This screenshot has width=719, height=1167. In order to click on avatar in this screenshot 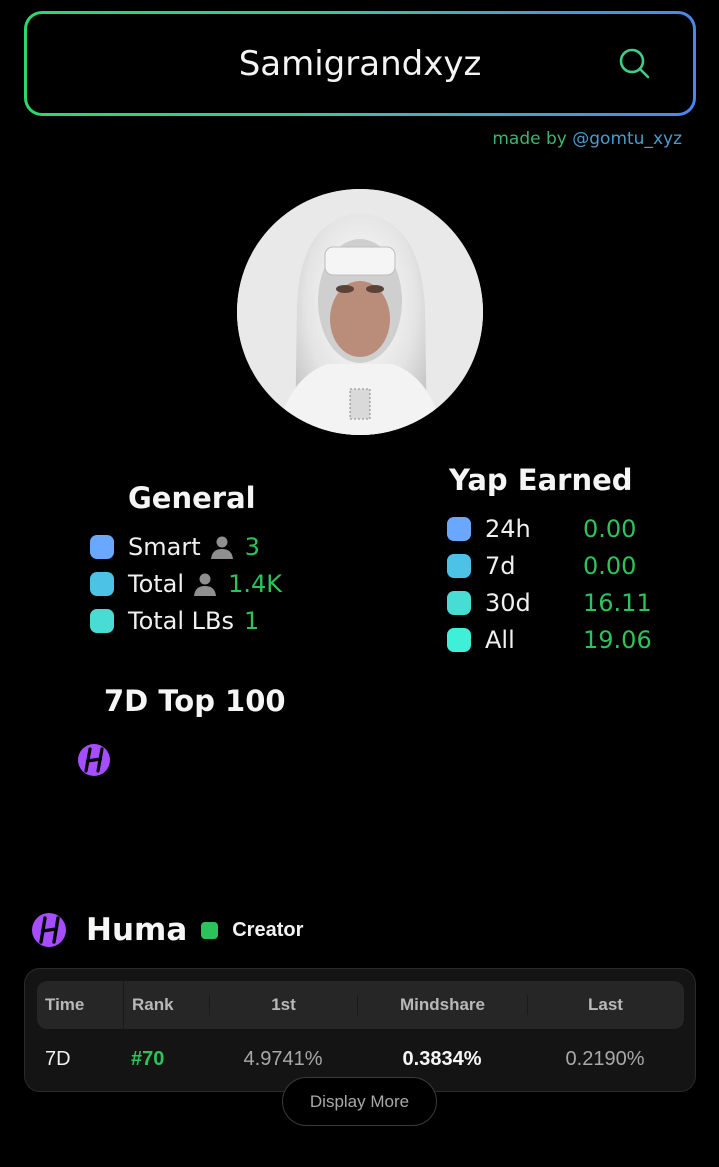, I will do `click(360, 312)`.